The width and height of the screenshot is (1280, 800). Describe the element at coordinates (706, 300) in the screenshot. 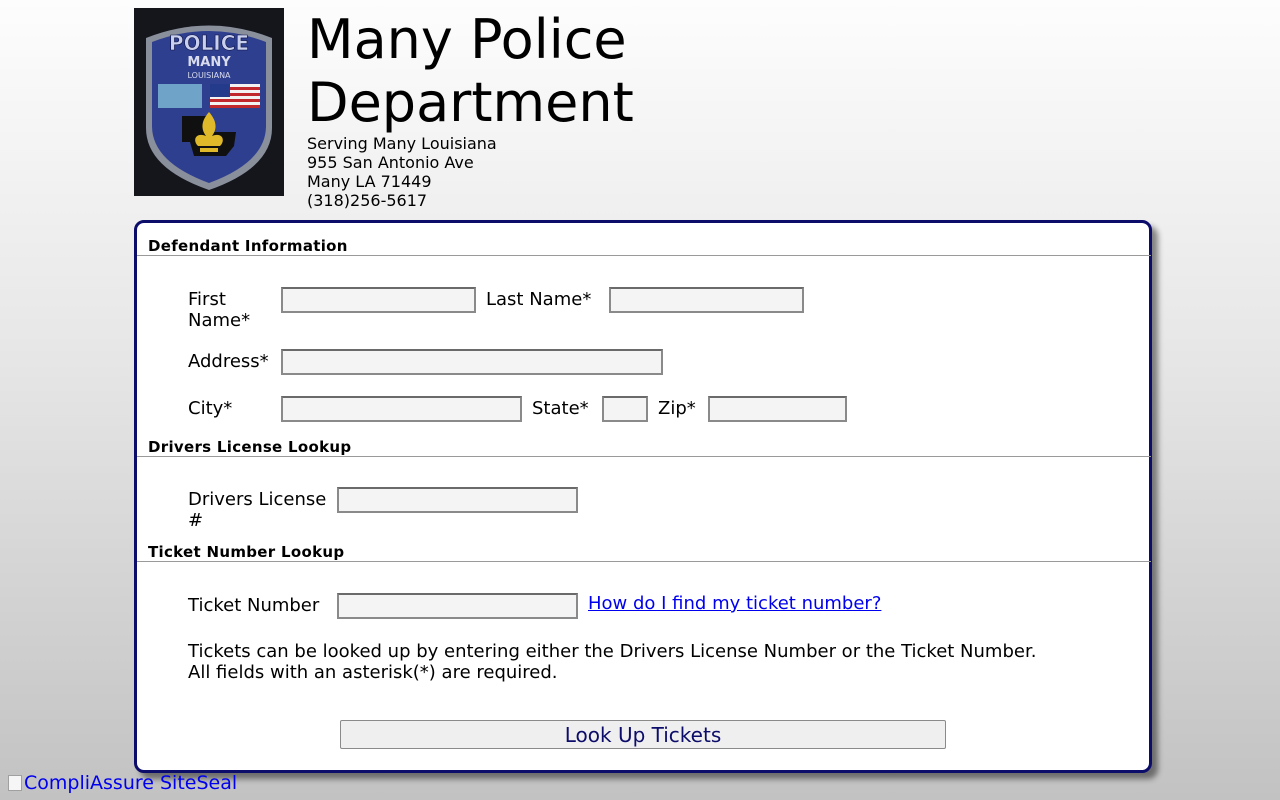

I see `last-name-input` at that location.